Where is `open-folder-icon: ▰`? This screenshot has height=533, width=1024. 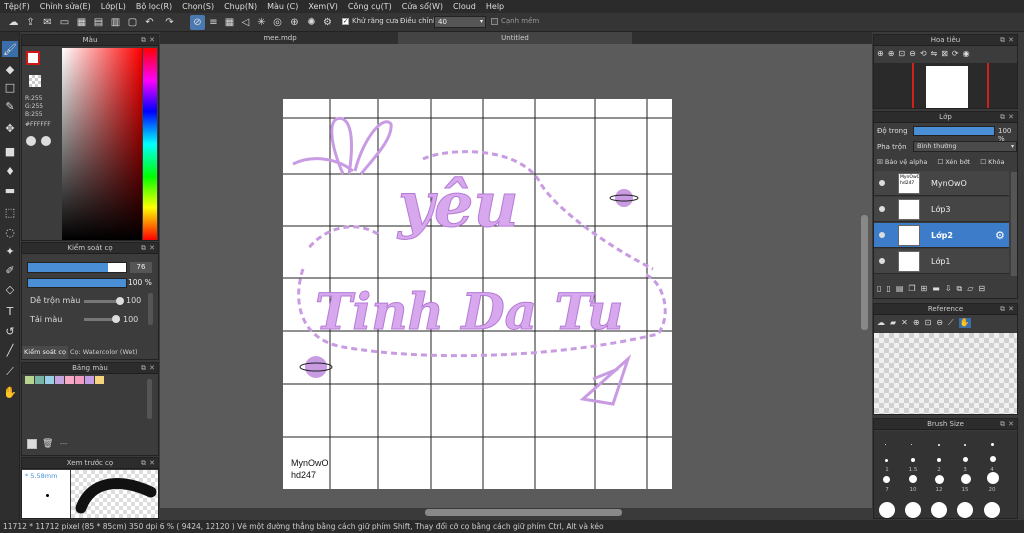
open-folder-icon: ▰ is located at coordinates (893, 323).